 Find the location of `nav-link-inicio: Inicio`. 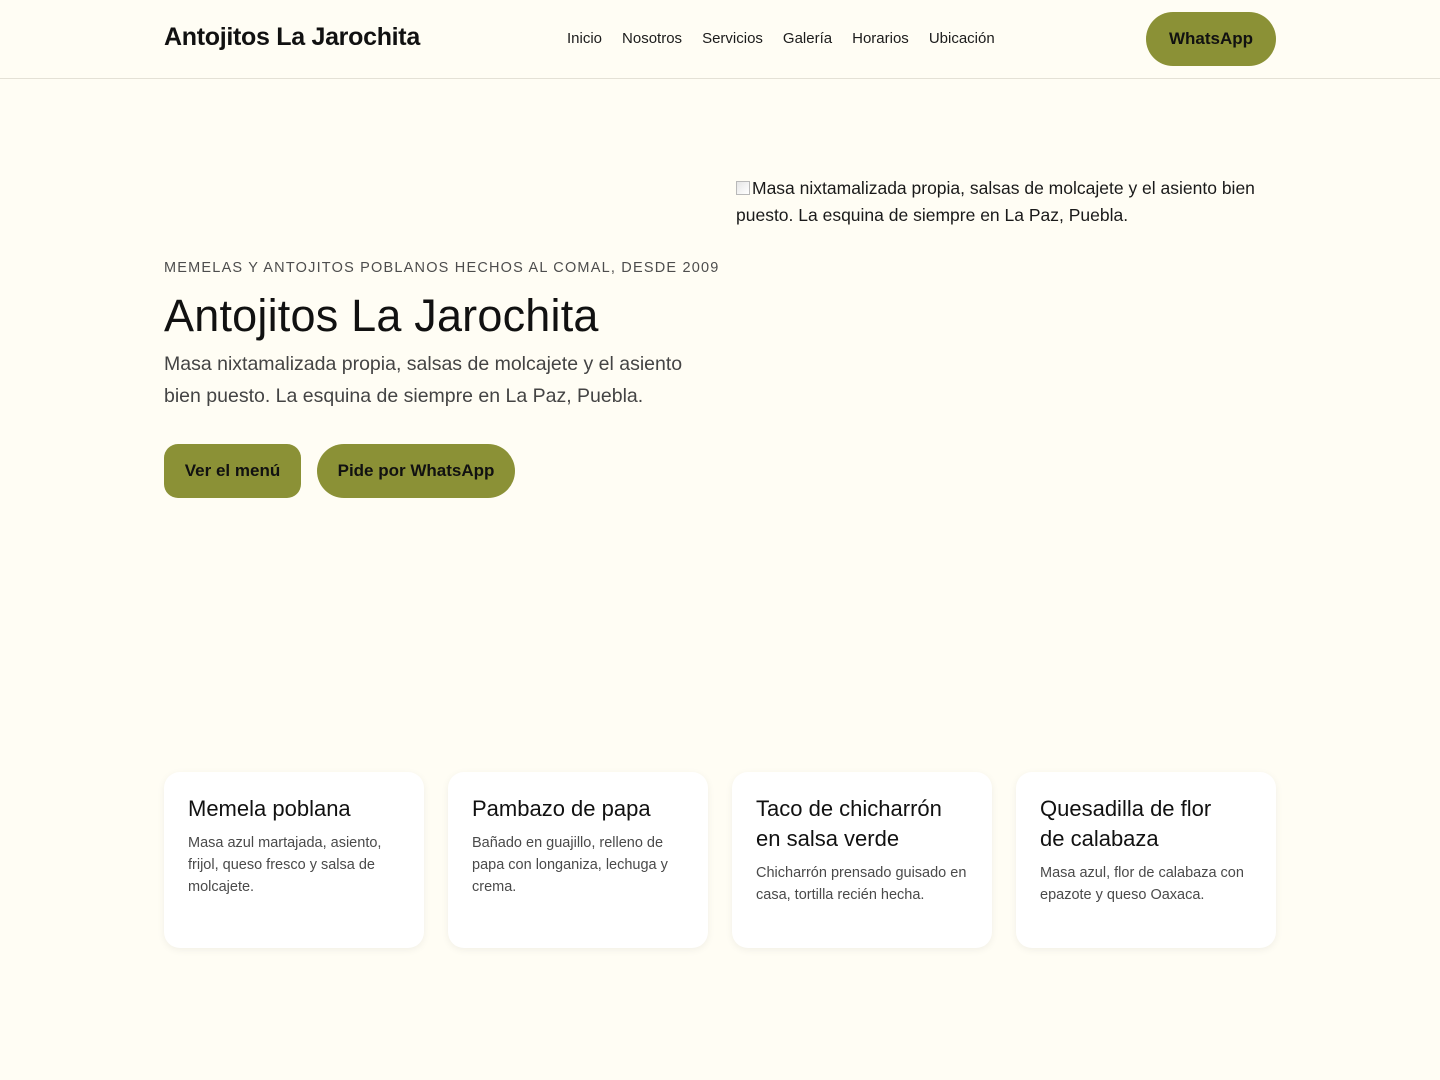

nav-link-inicio: Inicio is located at coordinates (584, 38).